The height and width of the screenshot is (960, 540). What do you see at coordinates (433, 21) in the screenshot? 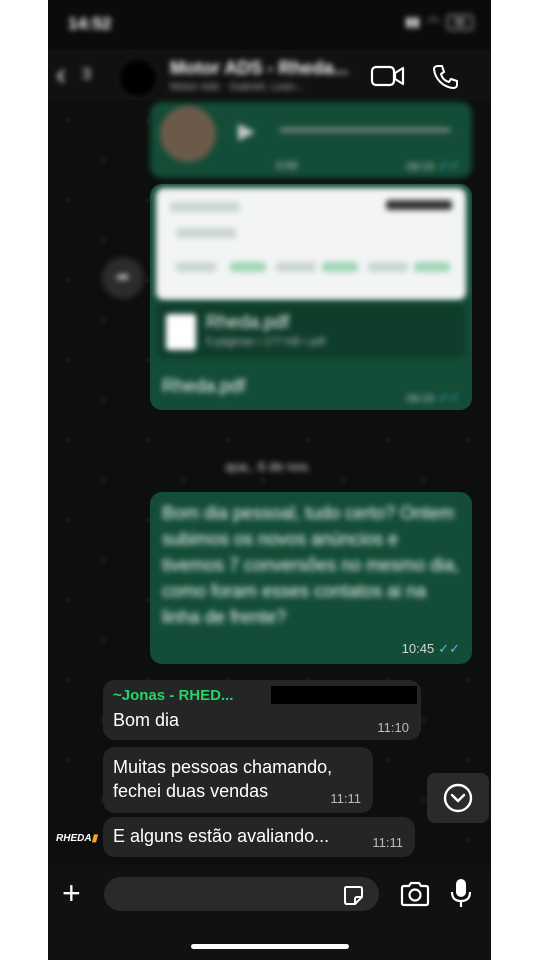
I see `wifi-icon: ◠` at bounding box center [433, 21].